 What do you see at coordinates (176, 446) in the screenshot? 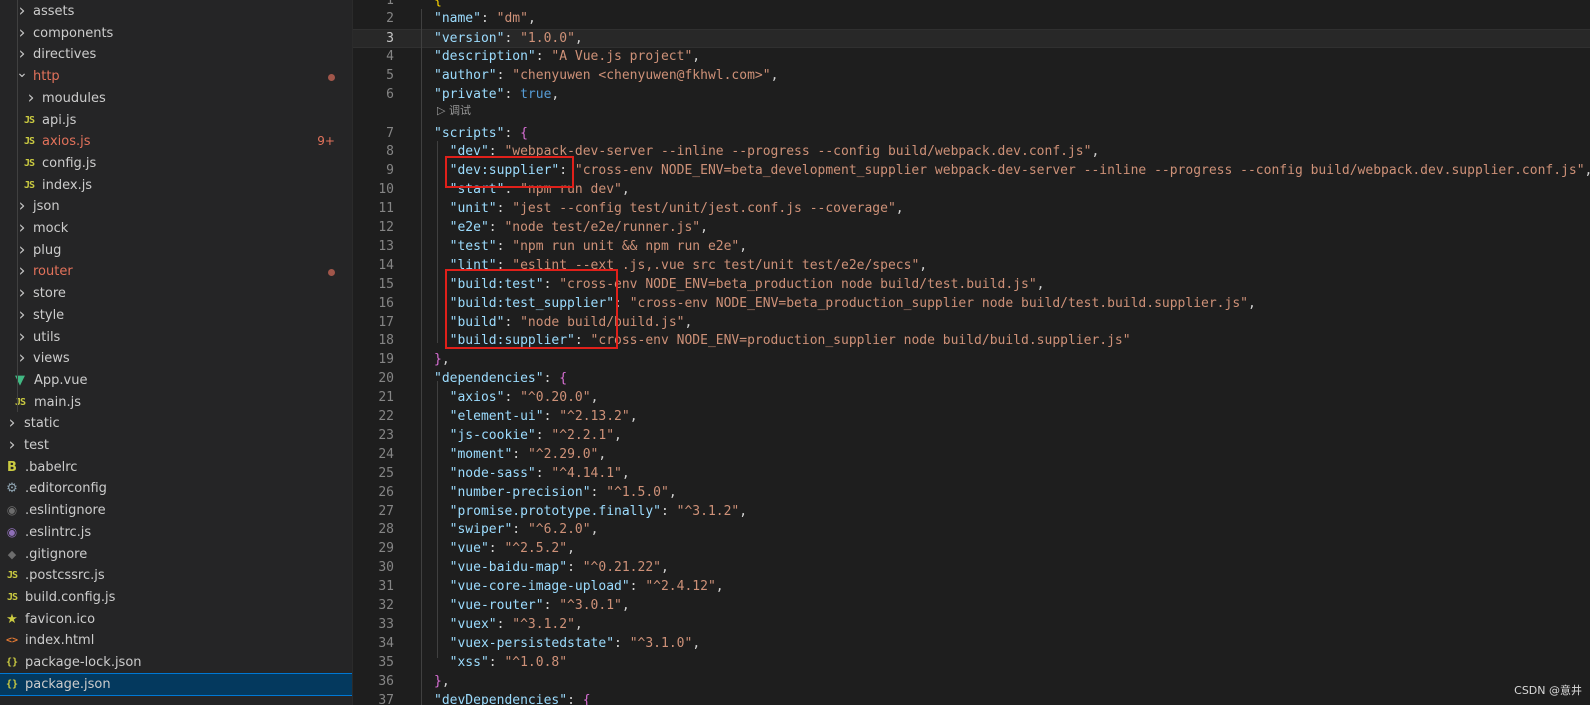
I see `folder-test: › test` at bounding box center [176, 446].